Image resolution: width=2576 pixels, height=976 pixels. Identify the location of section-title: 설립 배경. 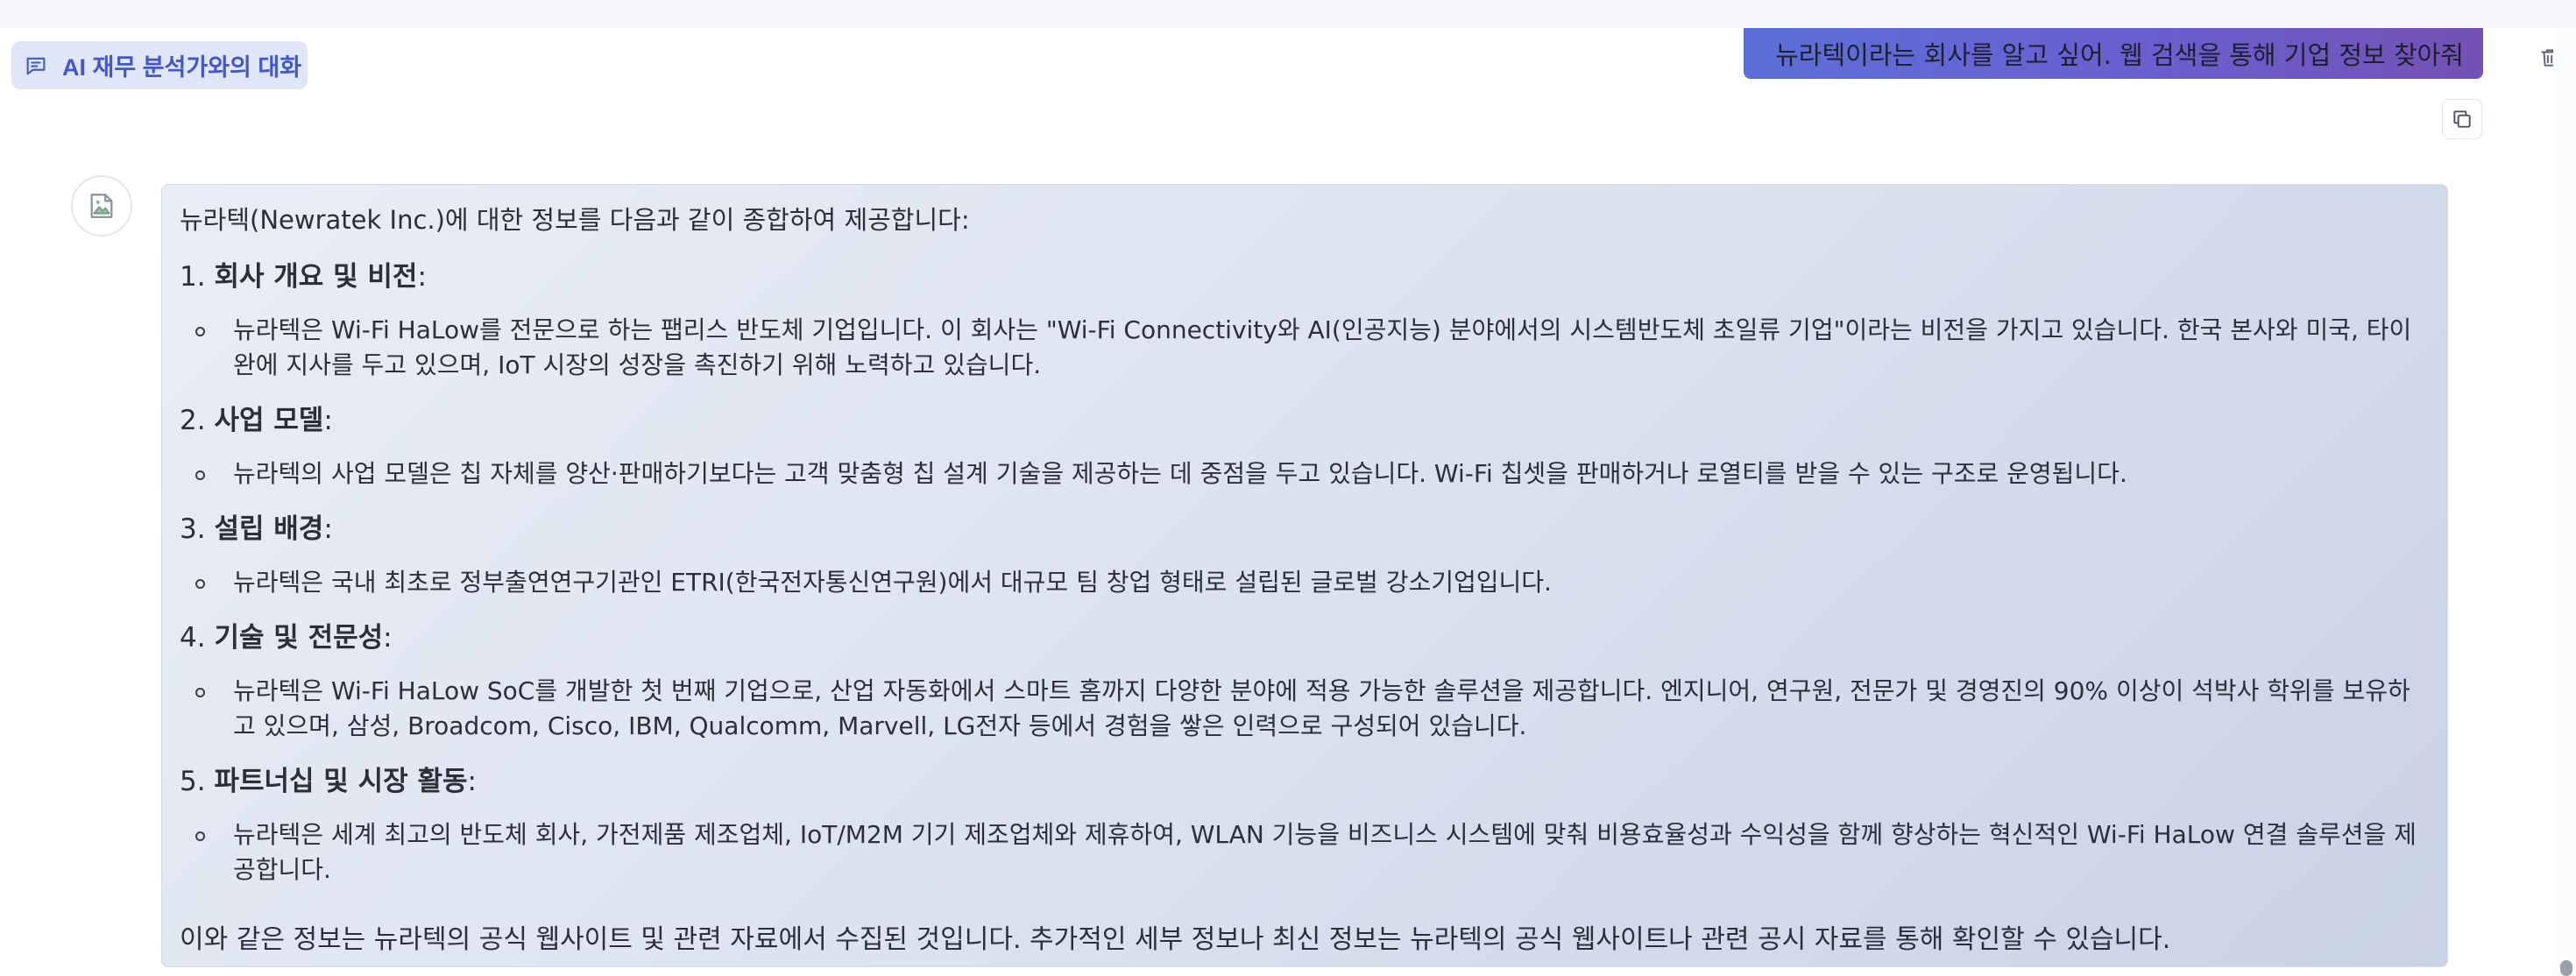
(269, 529).